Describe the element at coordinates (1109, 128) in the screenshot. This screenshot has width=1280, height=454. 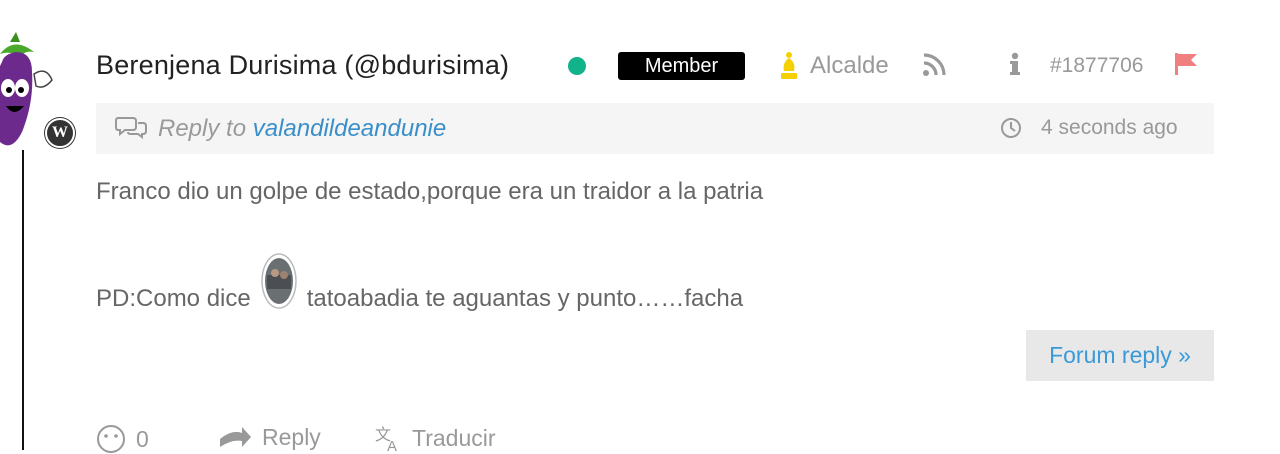
I see `timestamp: 4 seconds ago` at that location.